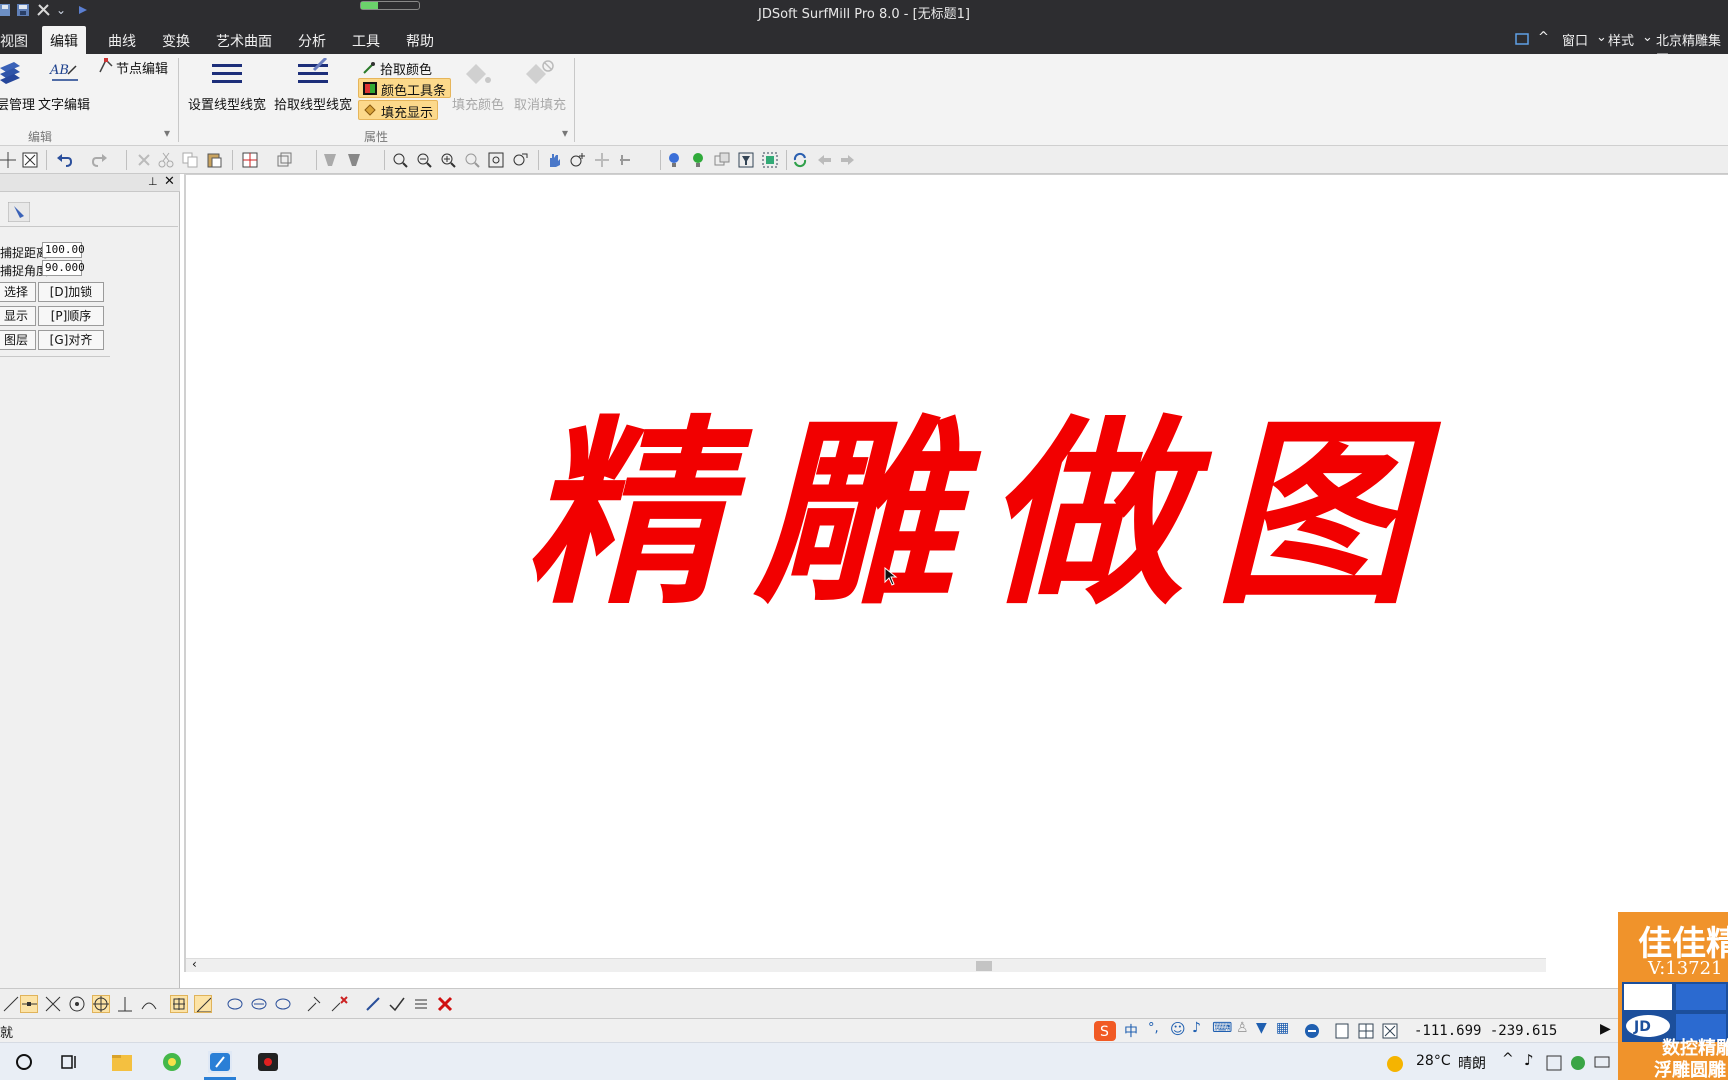  I want to click on filter-icon, so click(746, 160).